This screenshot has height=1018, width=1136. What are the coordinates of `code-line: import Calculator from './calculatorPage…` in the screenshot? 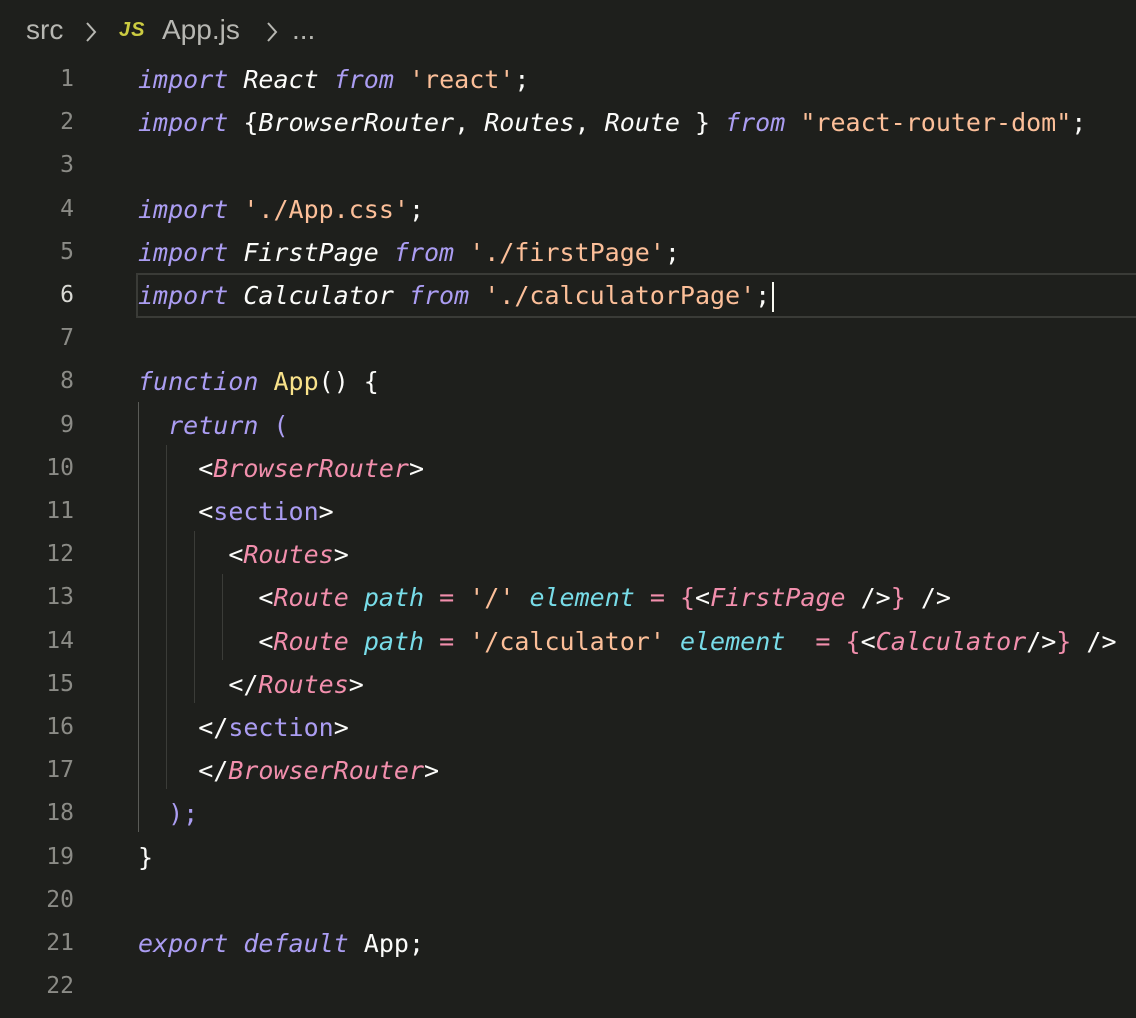 It's located at (636, 295).